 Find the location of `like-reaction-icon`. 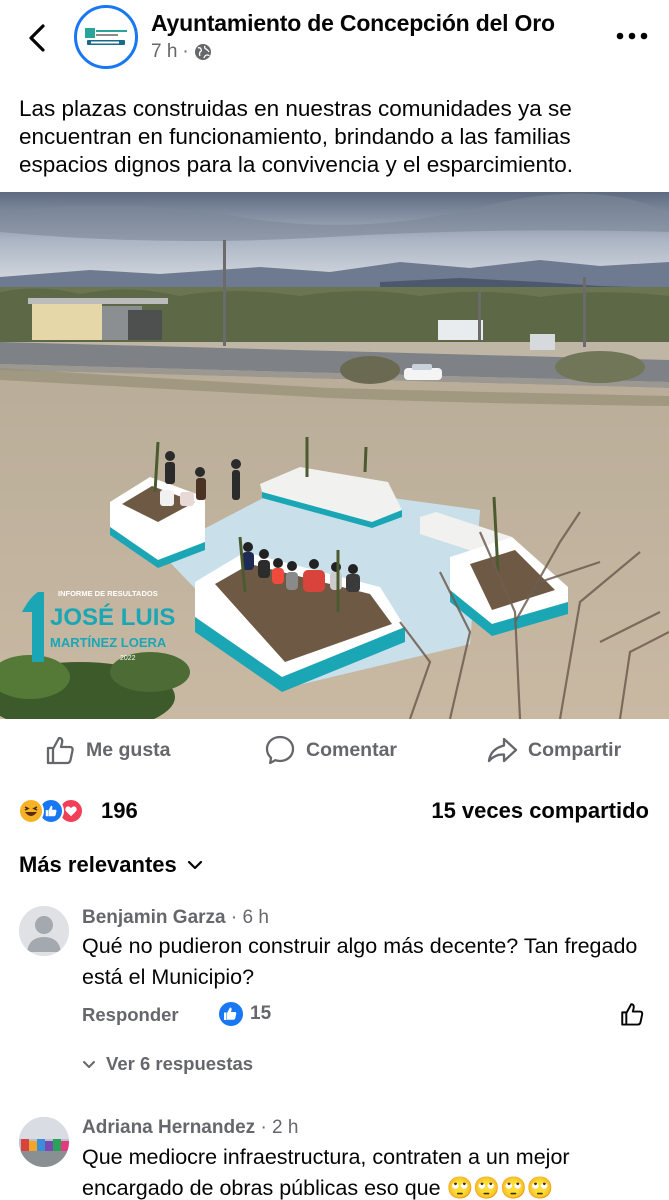

like-reaction-icon is located at coordinates (231, 1014).